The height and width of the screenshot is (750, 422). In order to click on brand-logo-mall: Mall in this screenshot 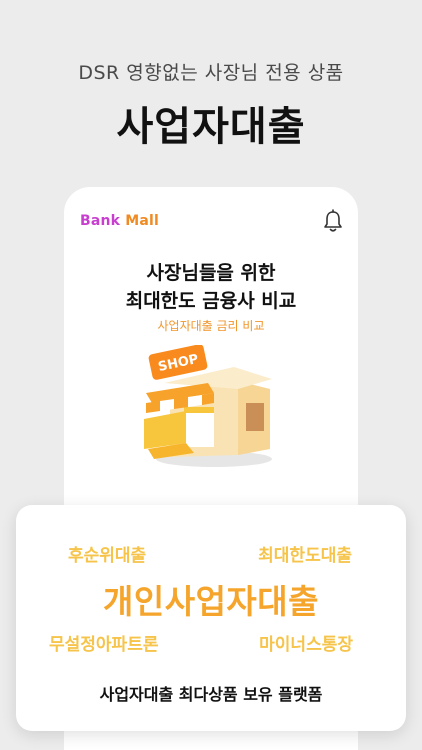, I will do `click(142, 221)`.